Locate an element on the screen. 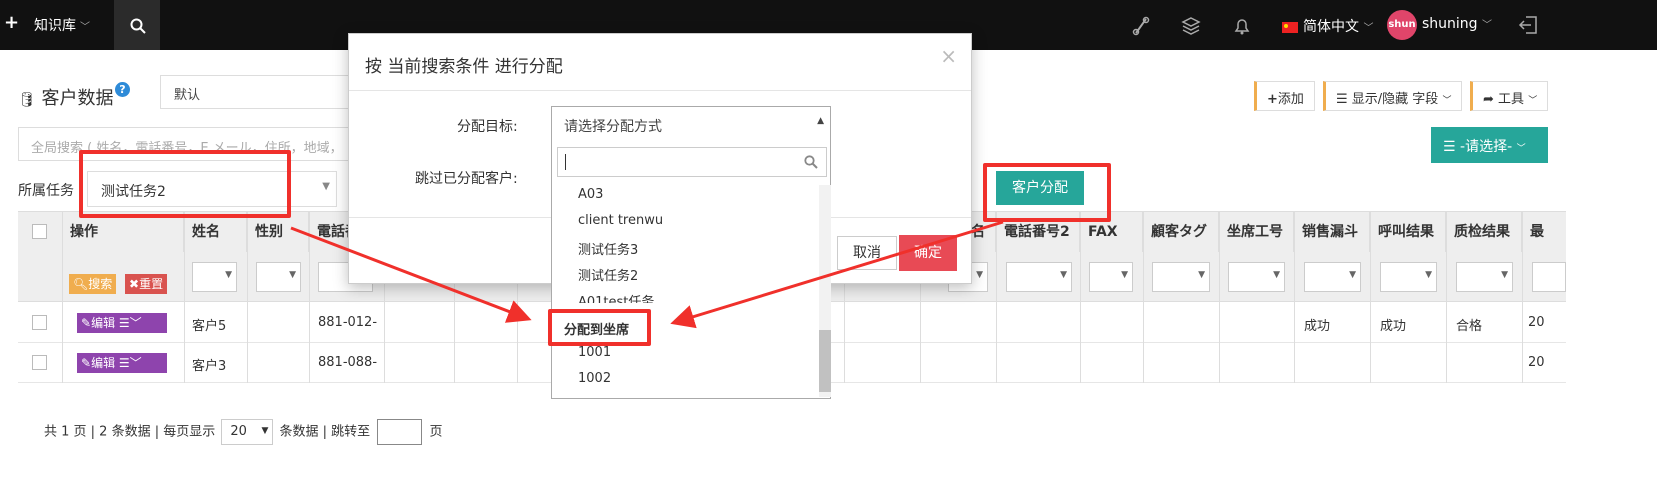  close-icon: × is located at coordinates (948, 56).